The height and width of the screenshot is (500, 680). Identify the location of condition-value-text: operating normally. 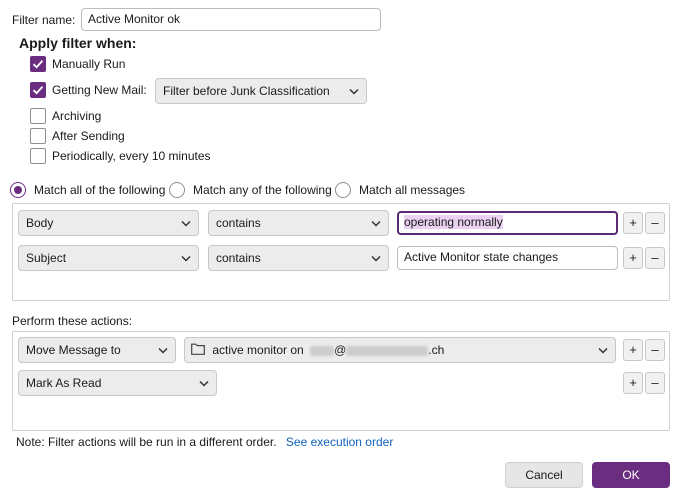
(453, 222).